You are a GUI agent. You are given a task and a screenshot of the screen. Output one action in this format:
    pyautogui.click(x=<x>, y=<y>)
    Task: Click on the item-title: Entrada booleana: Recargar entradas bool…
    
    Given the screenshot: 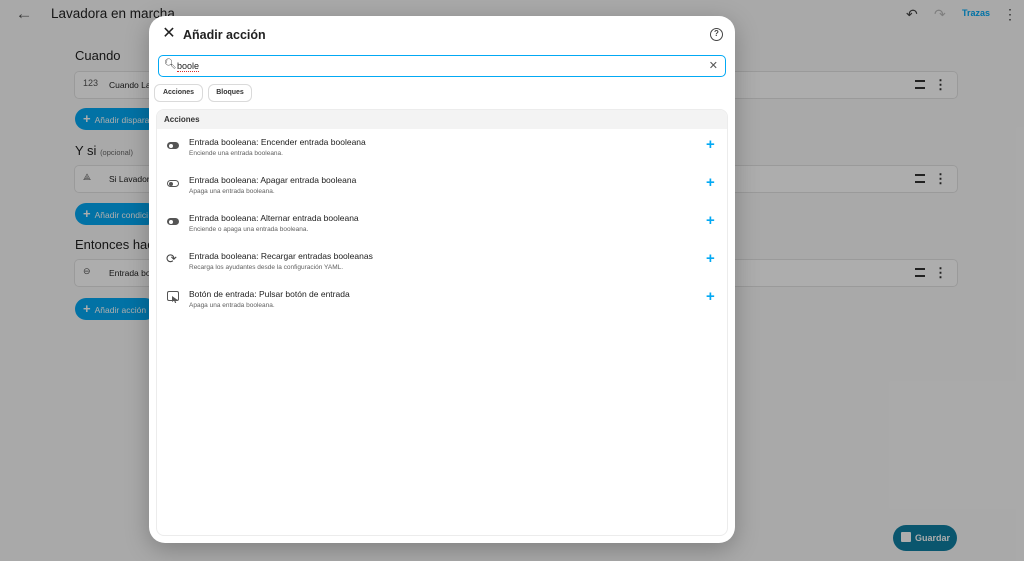 What is the action you would take?
    pyautogui.click(x=281, y=256)
    